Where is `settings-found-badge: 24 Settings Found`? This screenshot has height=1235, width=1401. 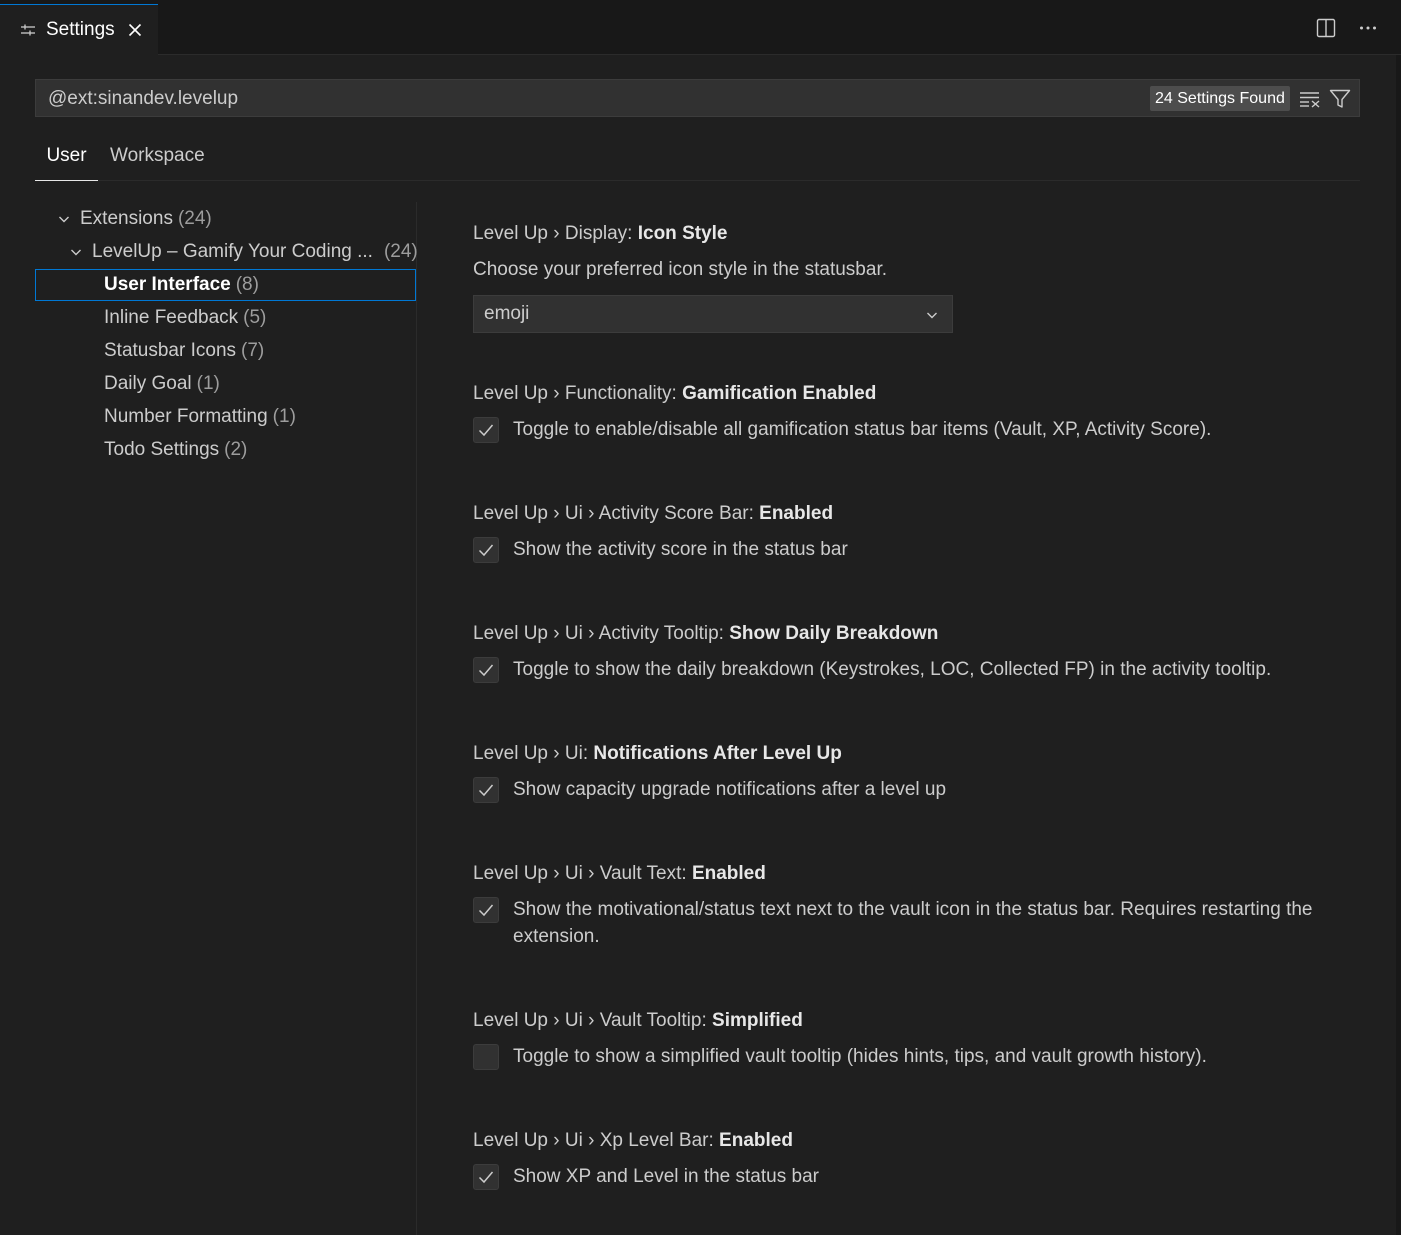
settings-found-badge: 24 Settings Found is located at coordinates (1220, 98).